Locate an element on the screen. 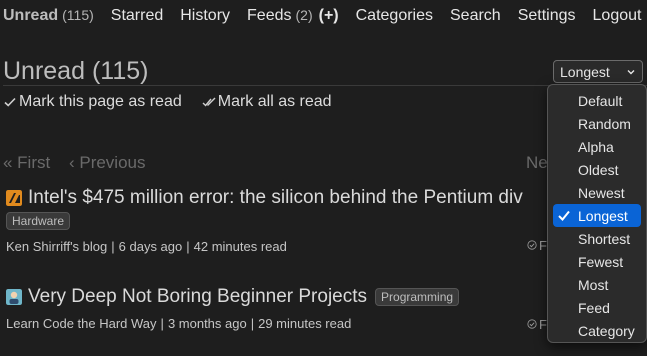  sort-option-label: Longest is located at coordinates (603, 215).